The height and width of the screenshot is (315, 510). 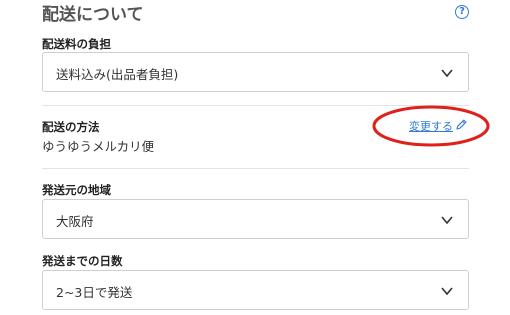 What do you see at coordinates (82, 261) in the screenshot?
I see `days-to-ship-label: 発送までの日数` at bounding box center [82, 261].